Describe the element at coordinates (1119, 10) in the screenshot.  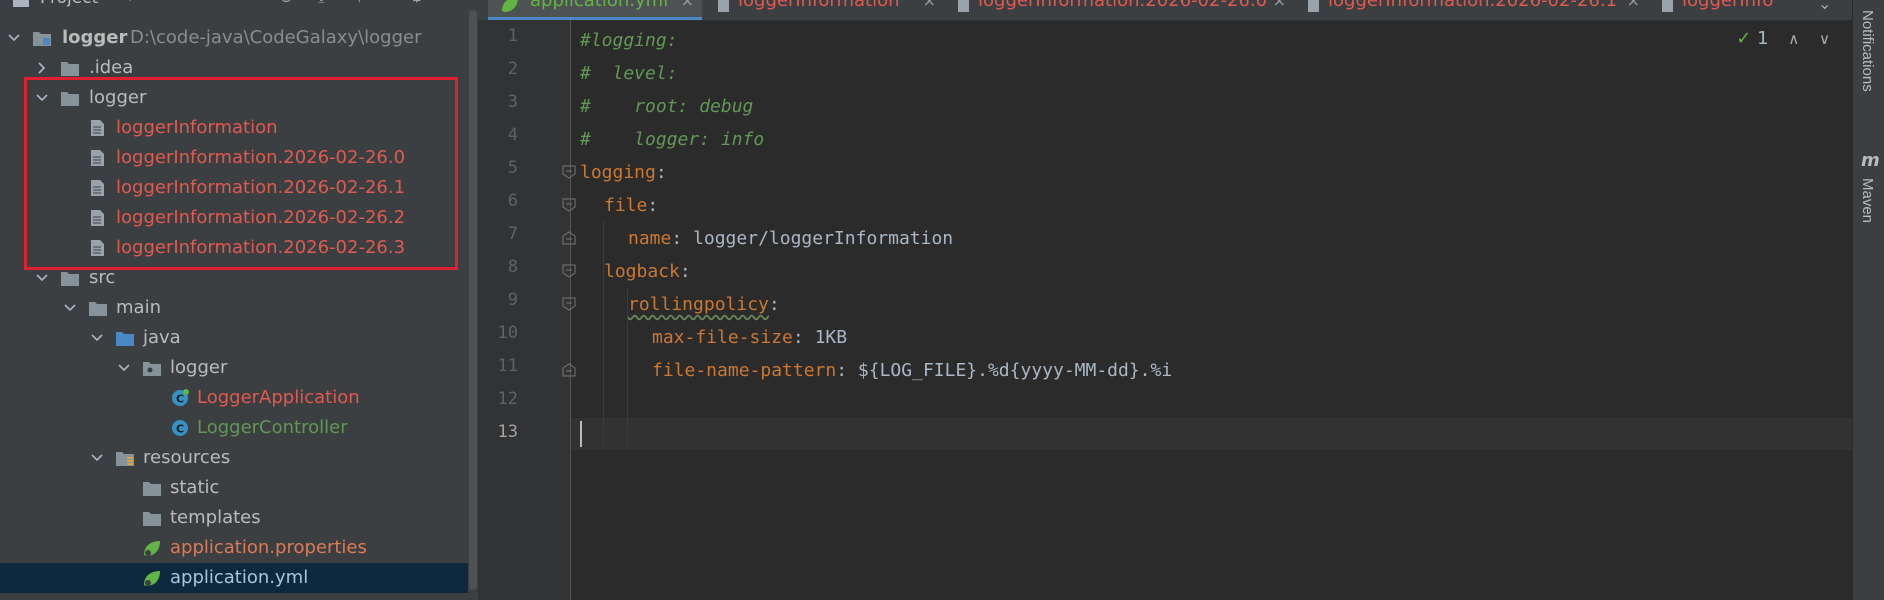
I see `tab-loggerinformation-0: loggerInformation.2026-02-26.0 ×` at that location.